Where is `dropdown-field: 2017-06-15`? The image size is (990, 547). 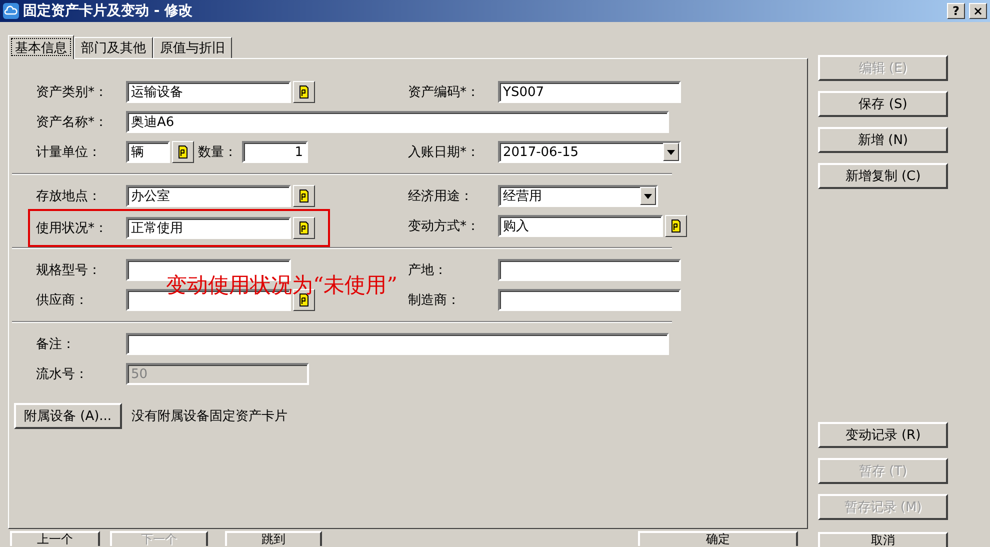 dropdown-field: 2017-06-15 is located at coordinates (589, 152).